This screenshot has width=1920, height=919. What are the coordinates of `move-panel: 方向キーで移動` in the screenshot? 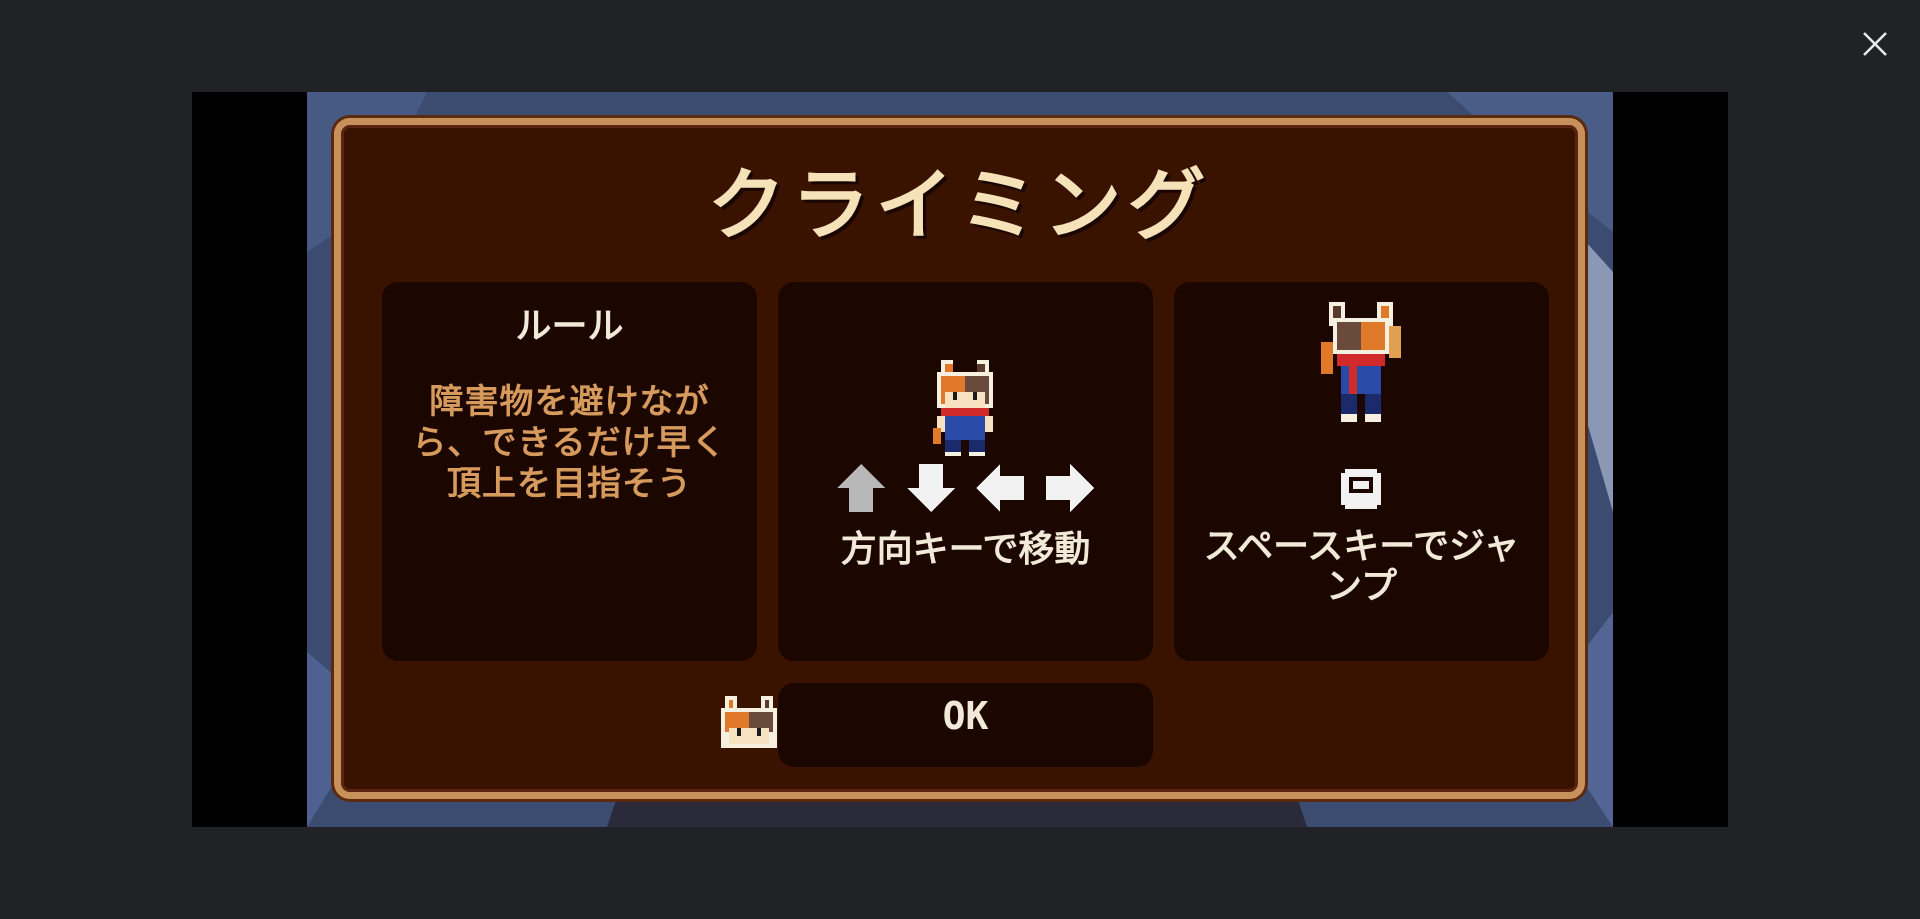 It's located at (965, 471).